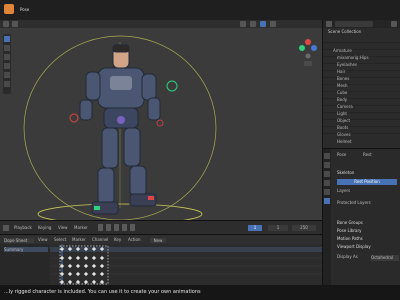 This screenshot has height=300, width=400. Describe the element at coordinates (327, 192) in the screenshot. I see `world-tab-icon` at that location.